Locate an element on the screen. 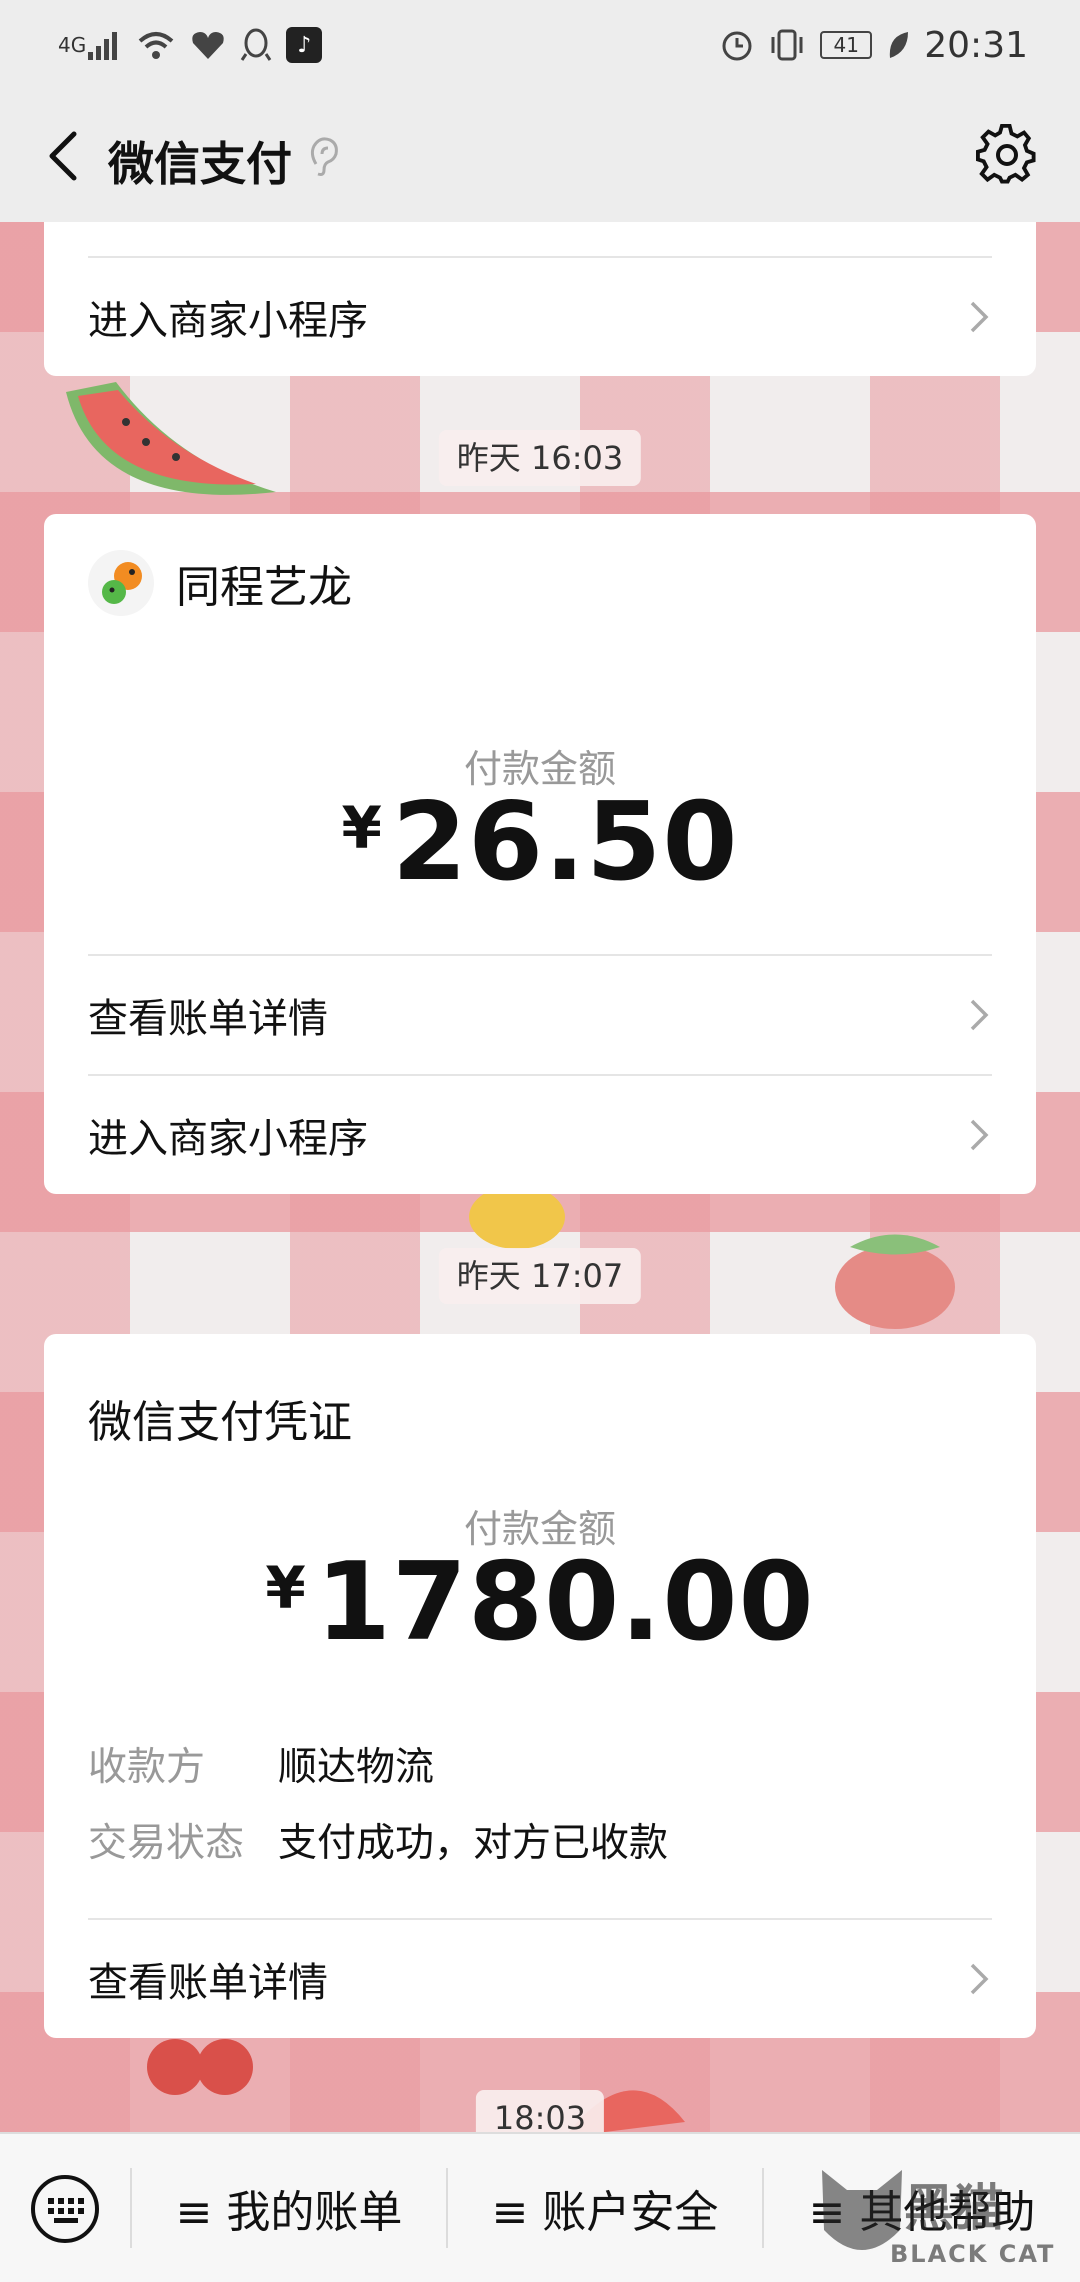 The width and height of the screenshot is (1080, 2282). payment-amount: ¥26.50 is located at coordinates (540, 842).